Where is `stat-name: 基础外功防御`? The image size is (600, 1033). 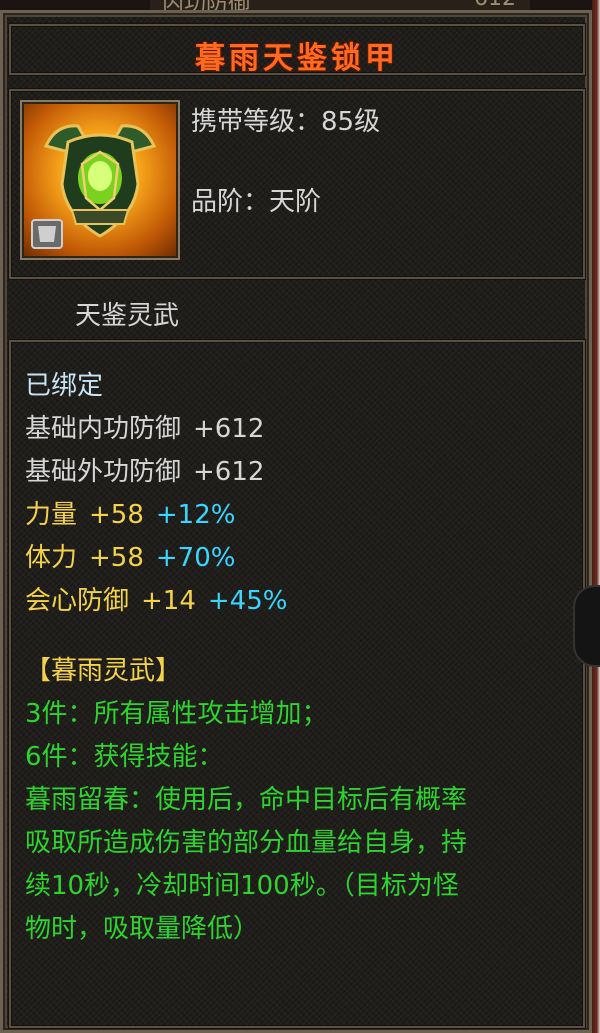
stat-name: 基础外功防御 is located at coordinates (103, 472).